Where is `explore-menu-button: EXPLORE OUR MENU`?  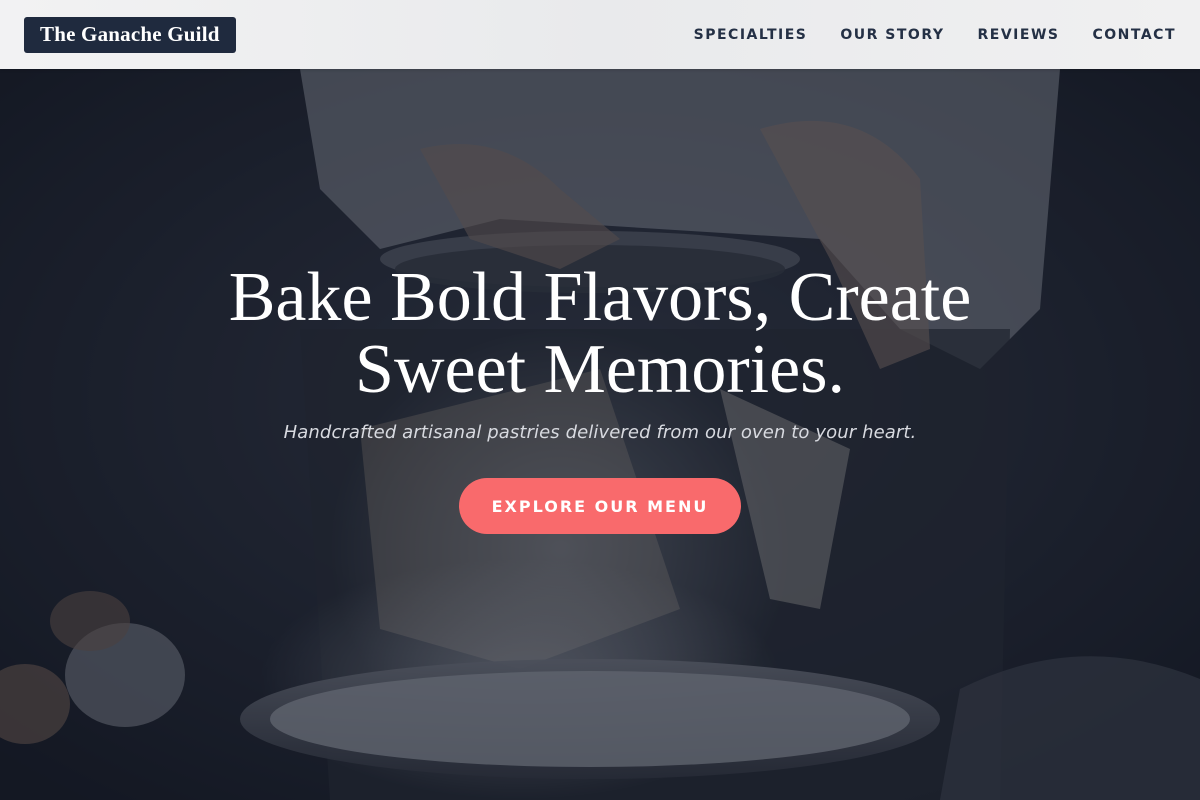 explore-menu-button: EXPLORE OUR MENU is located at coordinates (600, 506).